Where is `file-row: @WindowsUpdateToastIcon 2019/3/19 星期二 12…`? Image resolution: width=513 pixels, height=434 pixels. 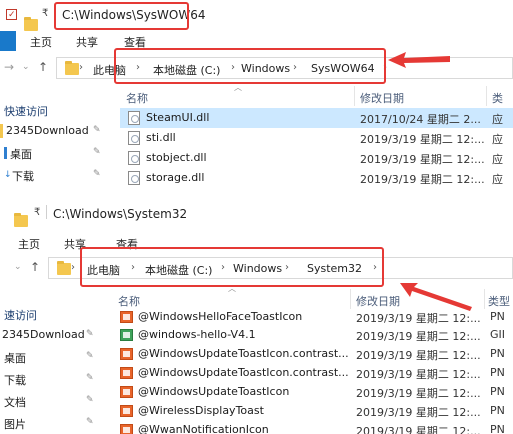 file-row: @WindowsUpdateToastIcon 2019/3/19 星期二 12… is located at coordinates (312, 392).